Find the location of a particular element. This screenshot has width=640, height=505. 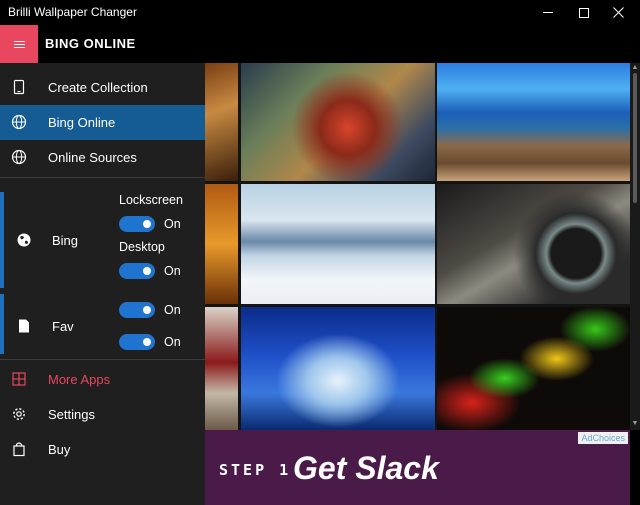

advertisement-banner: AdChoices STEP 1 Get Slack is located at coordinates (417, 467).